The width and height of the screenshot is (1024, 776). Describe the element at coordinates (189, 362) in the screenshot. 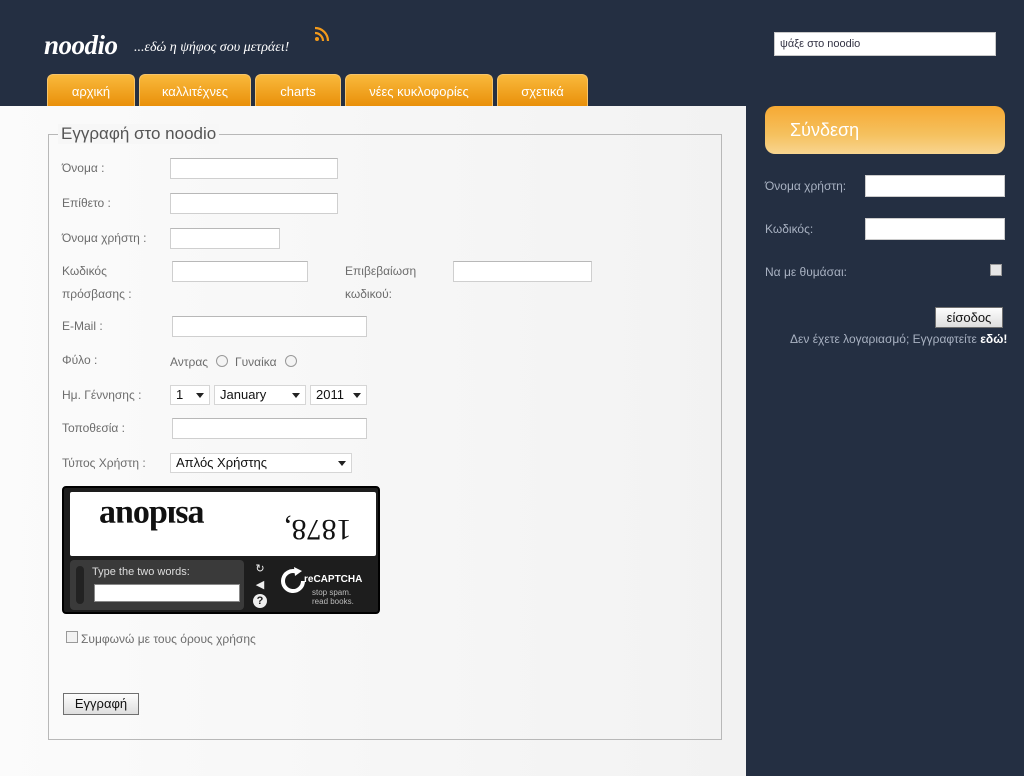

I see `gender-male-label: Αντρας` at that location.